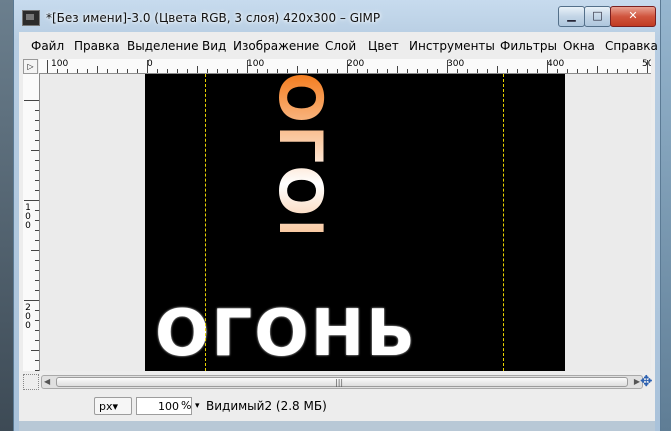  I want to click on zoom-unit-label: %, so click(186, 405).